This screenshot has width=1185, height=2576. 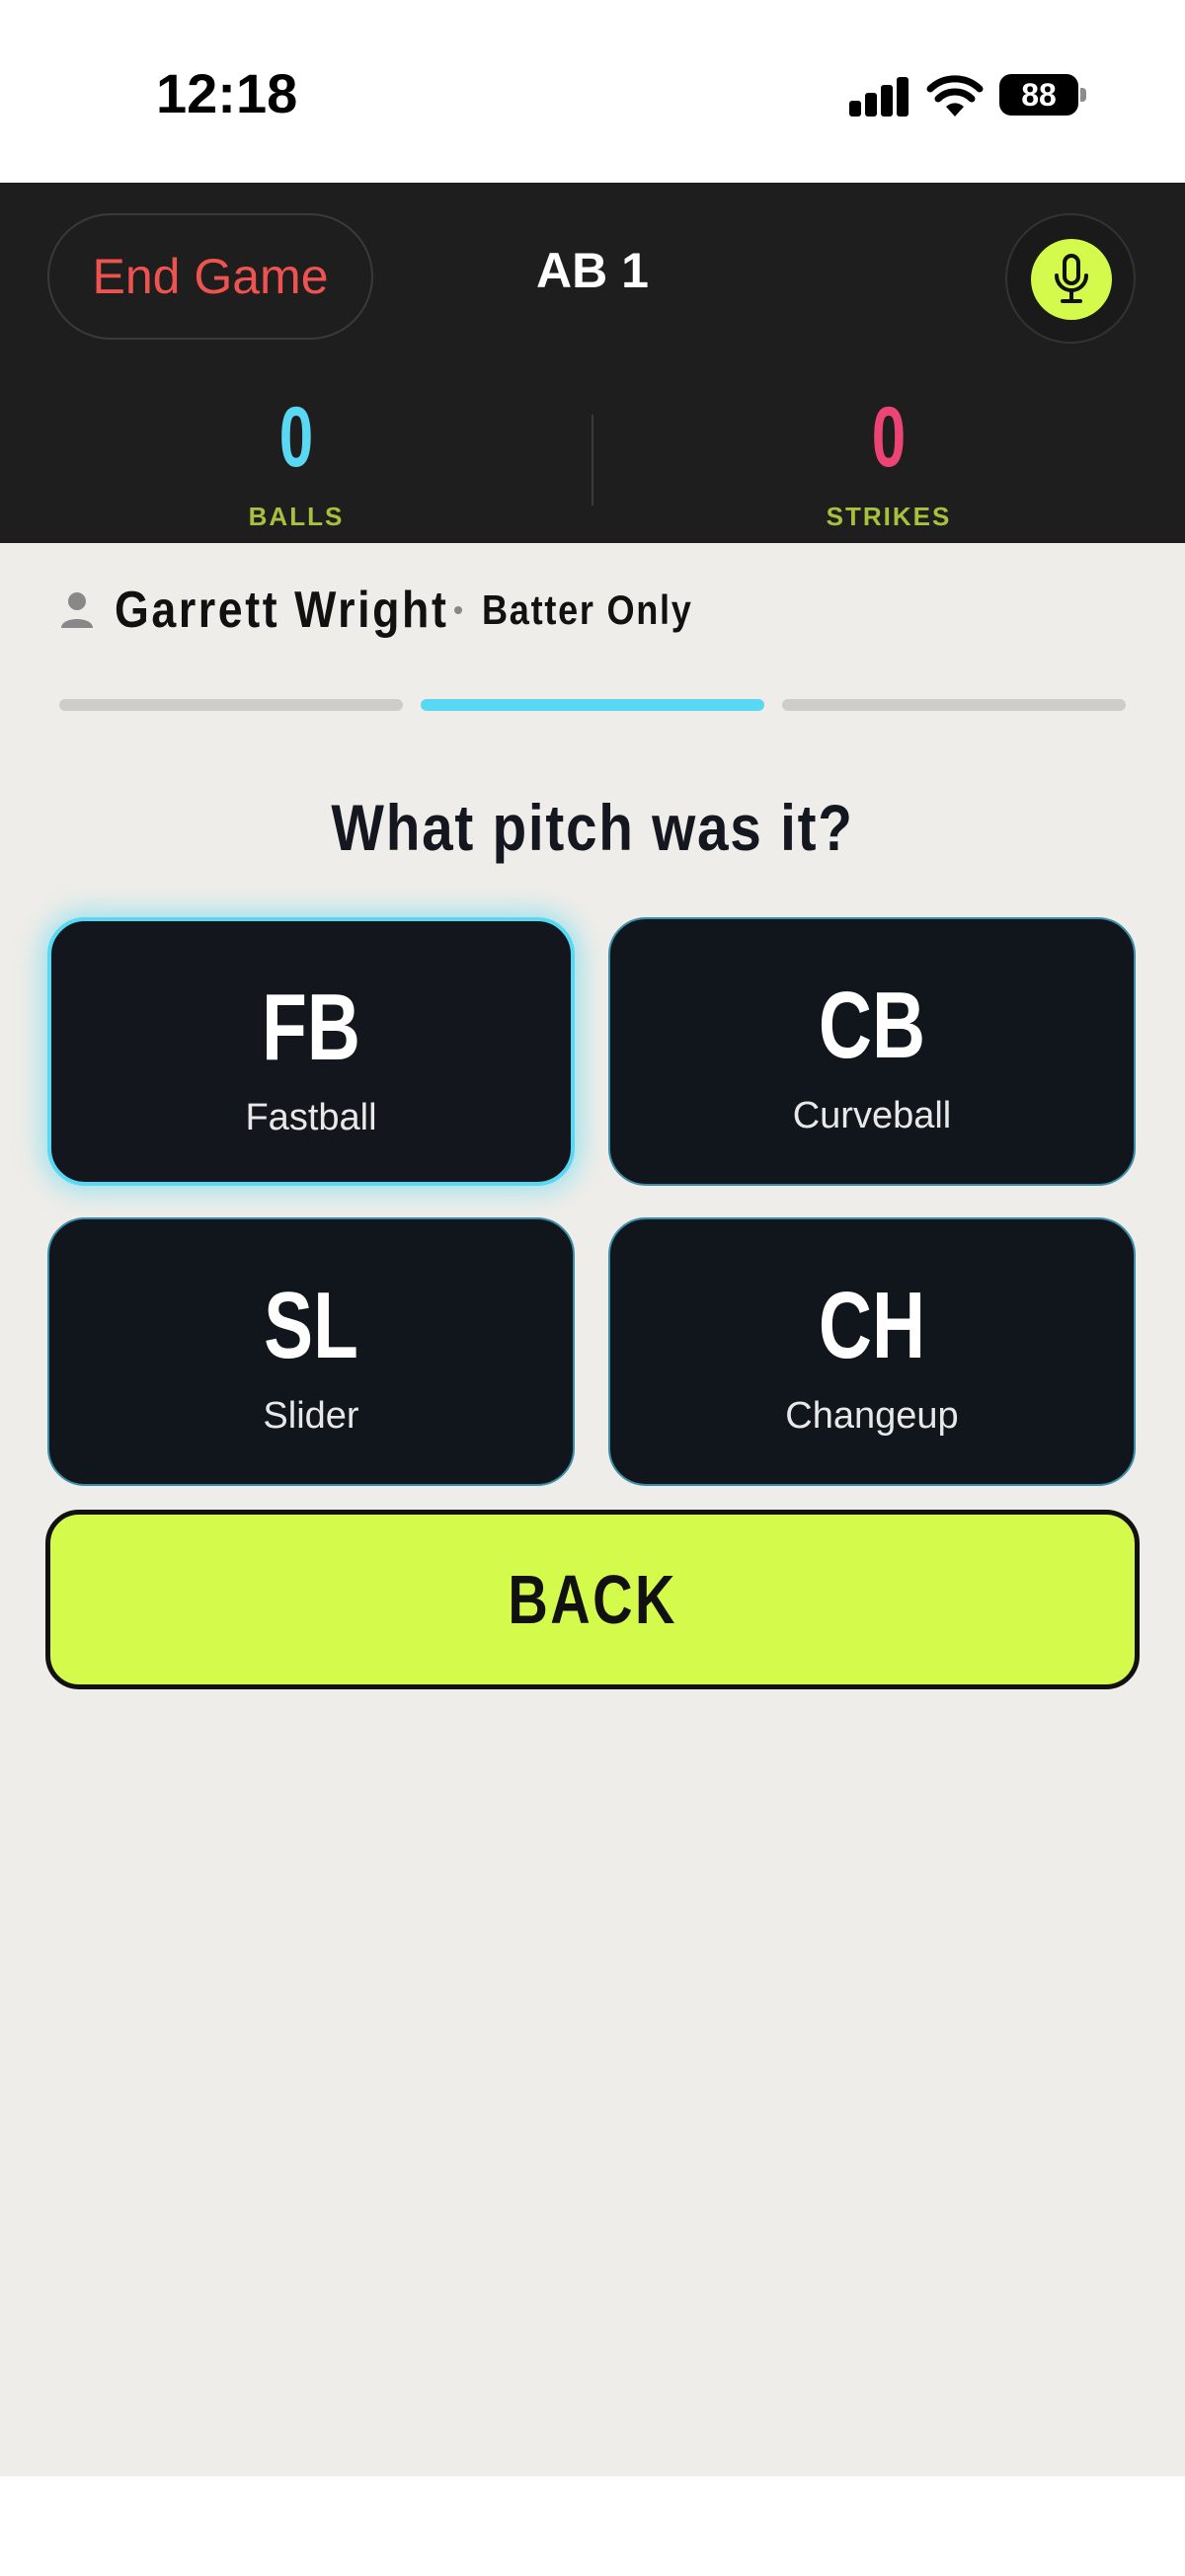 I want to click on mic-button, so click(x=1072, y=279).